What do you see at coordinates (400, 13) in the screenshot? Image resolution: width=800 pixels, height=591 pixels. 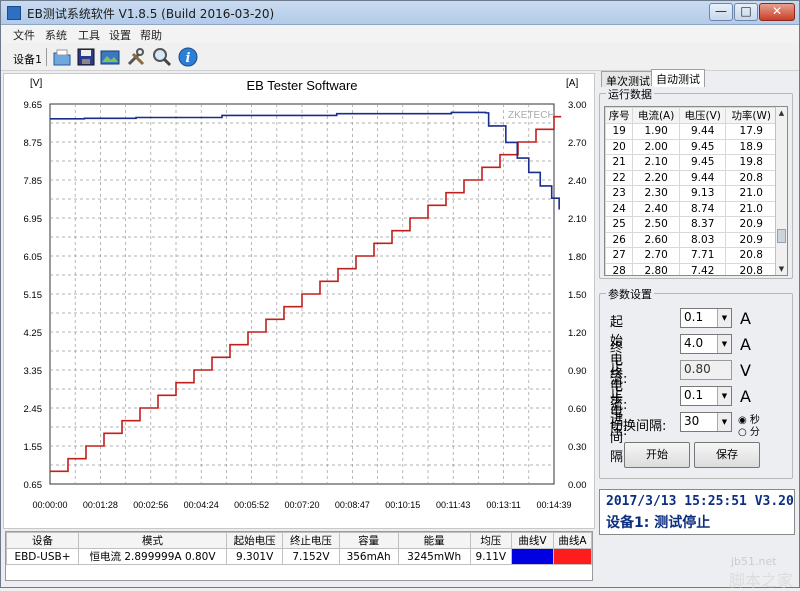 I see `title-bar: EB测试系统软件 V1.8.5 (Build 2016-03-20) — □ ✕` at bounding box center [400, 13].